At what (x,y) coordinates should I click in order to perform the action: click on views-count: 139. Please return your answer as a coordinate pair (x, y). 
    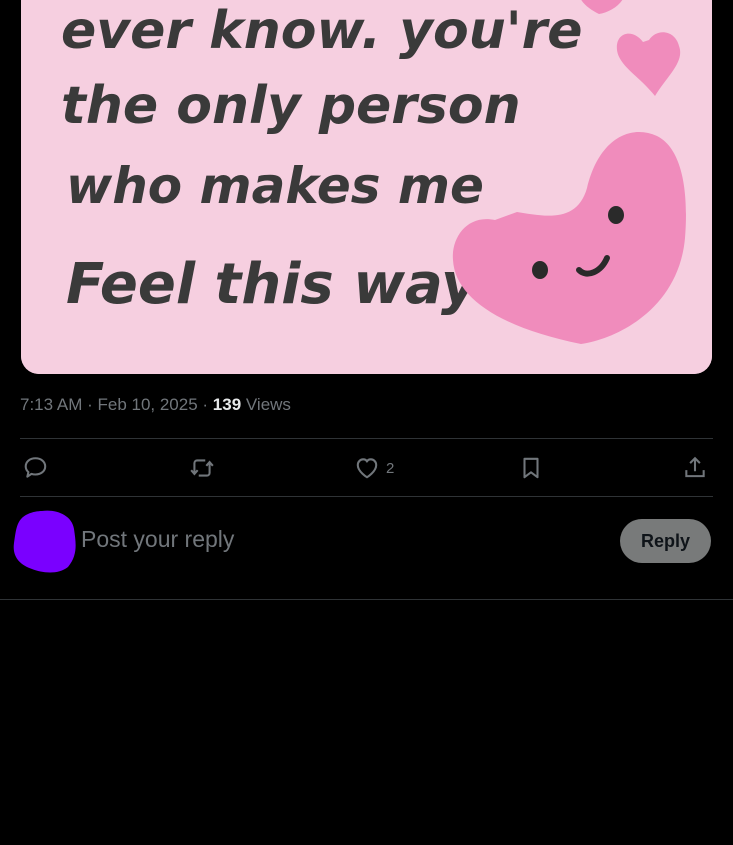
    Looking at the image, I should click on (227, 404).